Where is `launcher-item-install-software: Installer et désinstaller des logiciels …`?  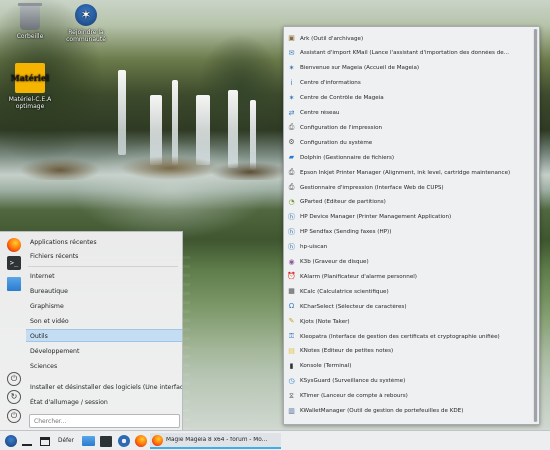 launcher-item-install-software: Installer et désinstaller des logiciels … is located at coordinates (106, 387).